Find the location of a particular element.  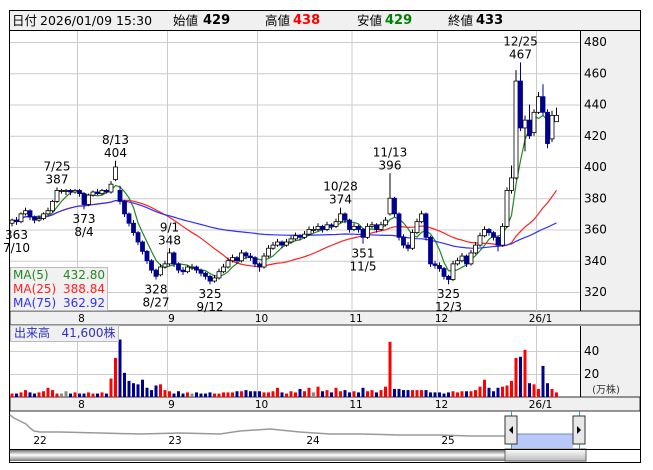

navigator-selected-range is located at coordinates (542, 441).